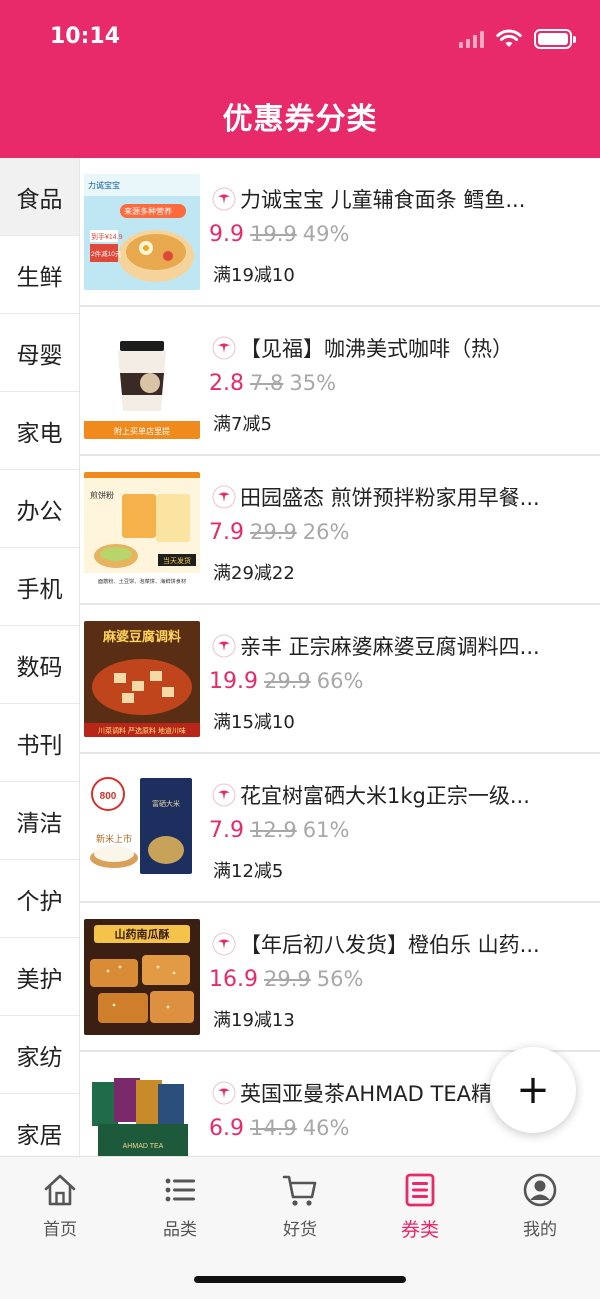 Image resolution: width=600 pixels, height=1299 pixels. Describe the element at coordinates (142, 679) in the screenshot. I see `product-image: 麻婆豆腐调料 川菜调料 严选原料 地道川味` at that location.